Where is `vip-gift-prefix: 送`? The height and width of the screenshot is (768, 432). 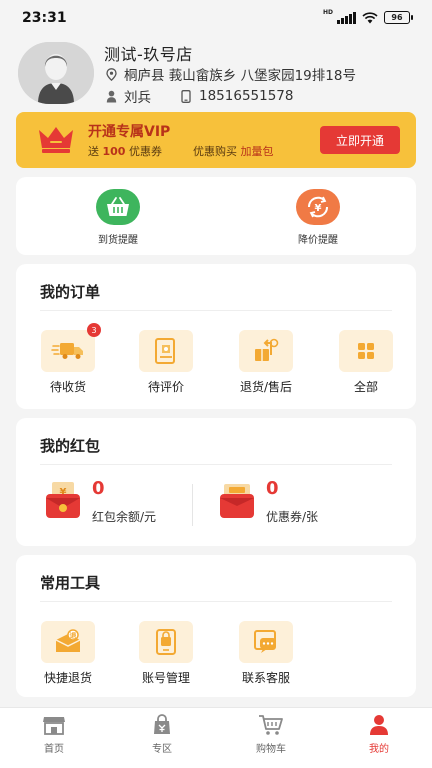 vip-gift-prefix: 送 is located at coordinates (93, 151).